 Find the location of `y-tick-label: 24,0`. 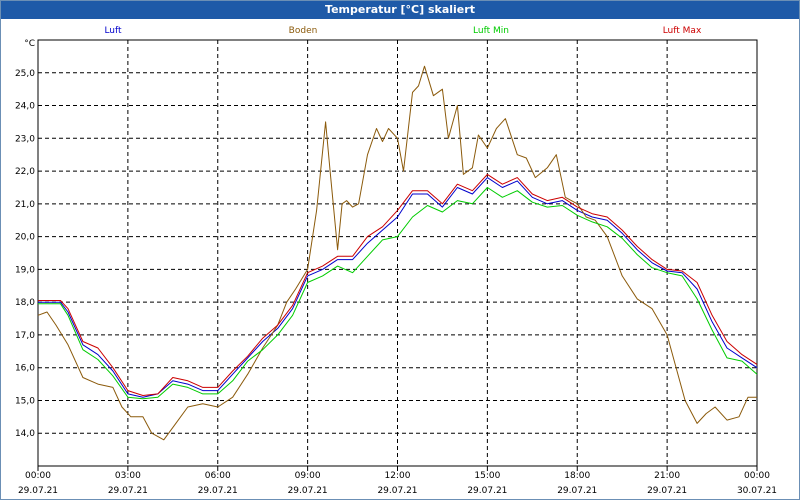

y-tick-label: 24,0 is located at coordinates (25, 107).